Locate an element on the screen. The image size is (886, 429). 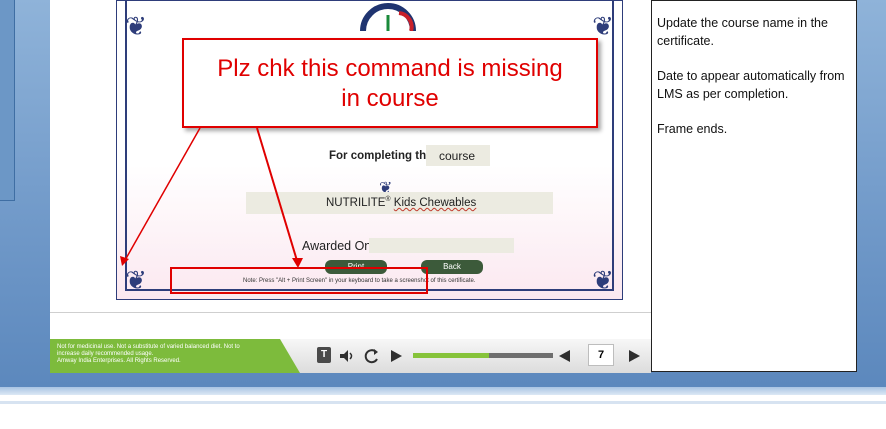
replay-icon is located at coordinates (372, 356).